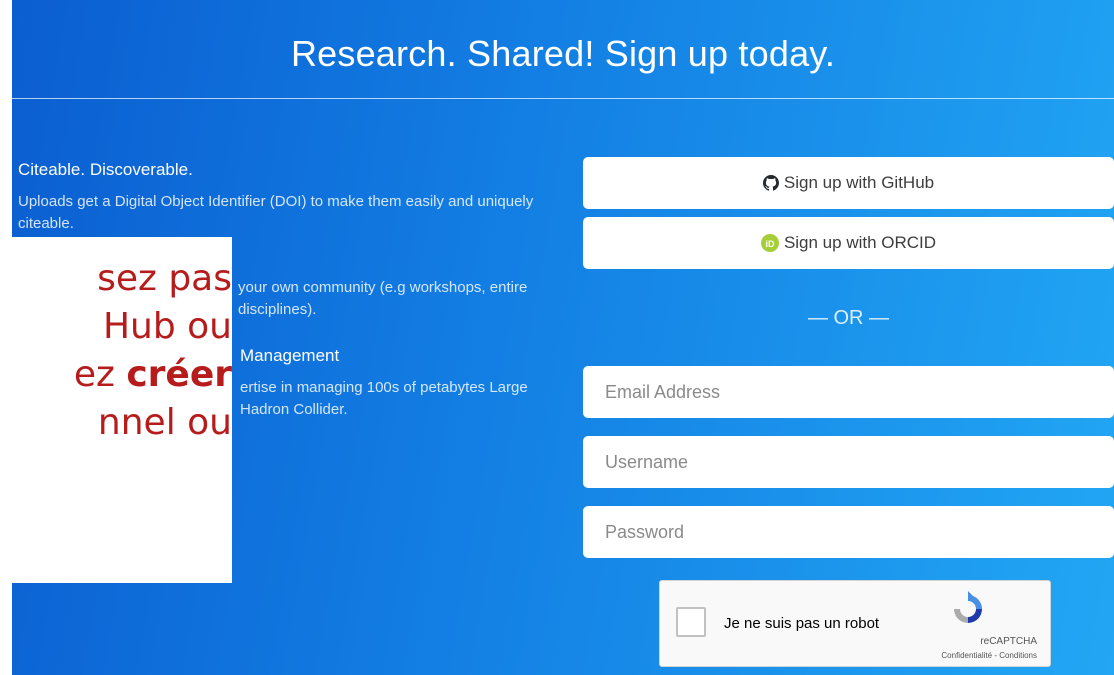  I want to click on page-title: Research. Shared! Sign up today., so click(563, 53).